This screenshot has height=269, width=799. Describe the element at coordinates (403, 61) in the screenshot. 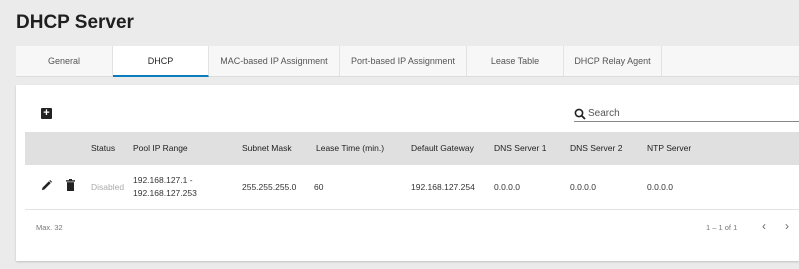

I see `tab-port-based-ip-assignment: Port-based IP Assignment` at that location.